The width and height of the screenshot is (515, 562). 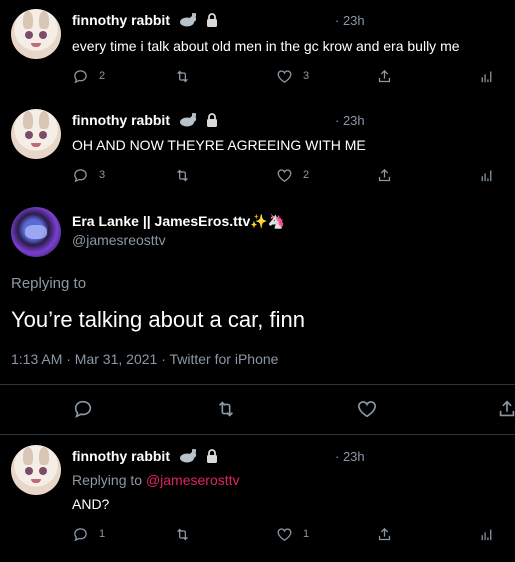 I want to click on like-button, so click(x=367, y=409).